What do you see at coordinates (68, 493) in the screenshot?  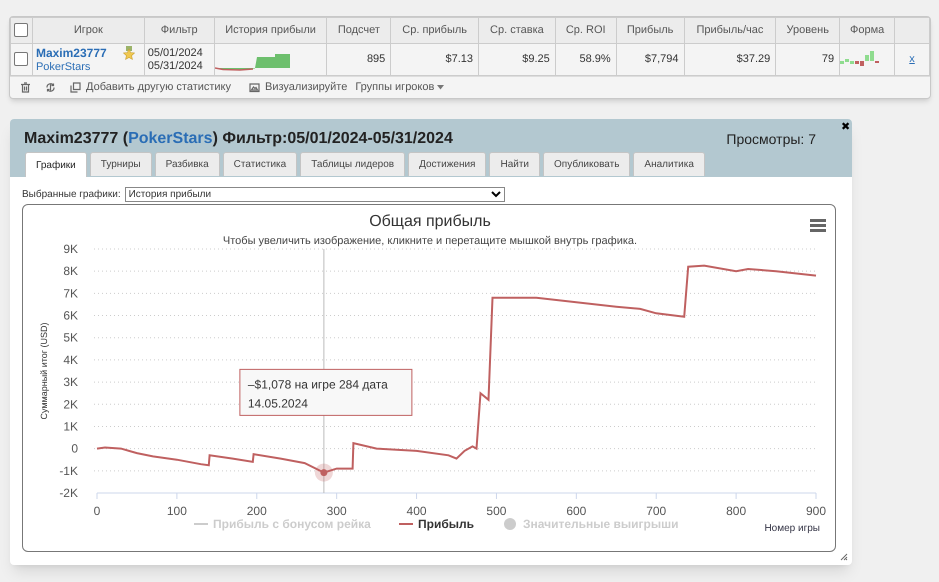 I see `y-tick-label: -2K` at bounding box center [68, 493].